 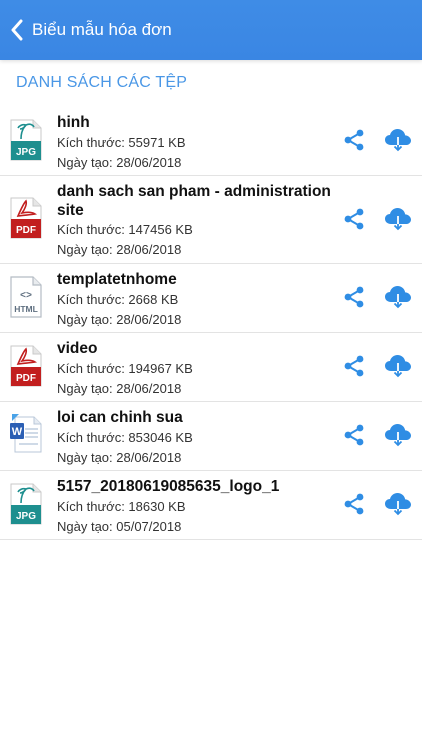 I want to click on file-size: Kích thước: 18630 KB, so click(x=121, y=506).